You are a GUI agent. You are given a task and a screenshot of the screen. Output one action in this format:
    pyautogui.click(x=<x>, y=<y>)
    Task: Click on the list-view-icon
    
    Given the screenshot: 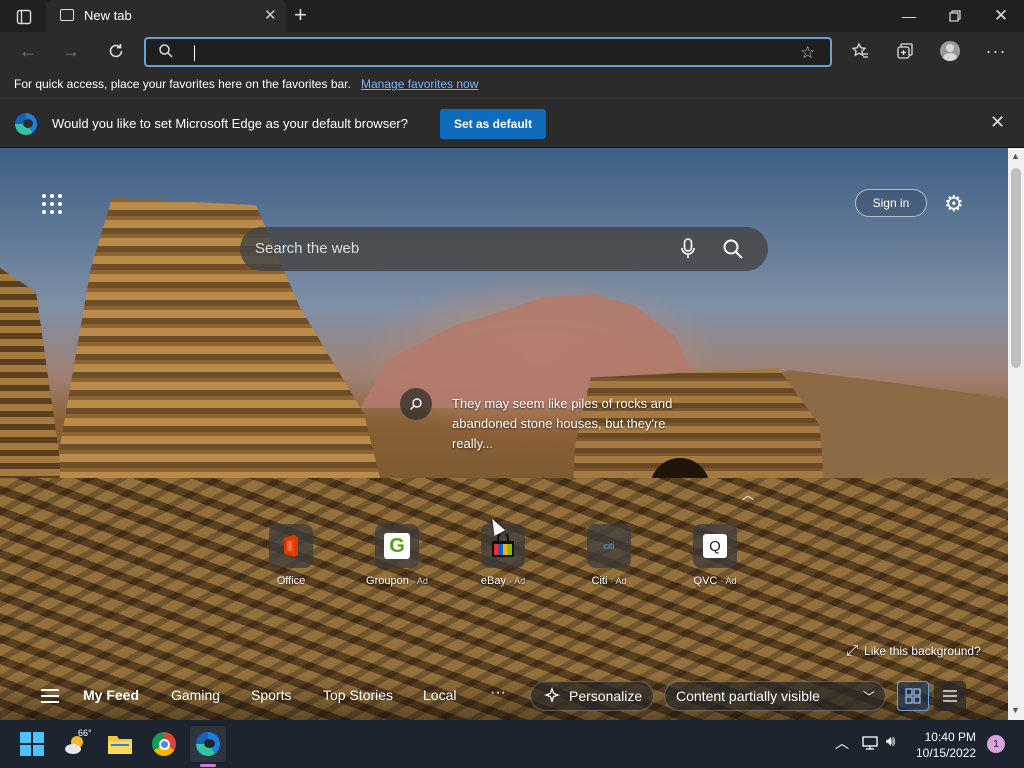 What is the action you would take?
    pyautogui.click(x=950, y=696)
    